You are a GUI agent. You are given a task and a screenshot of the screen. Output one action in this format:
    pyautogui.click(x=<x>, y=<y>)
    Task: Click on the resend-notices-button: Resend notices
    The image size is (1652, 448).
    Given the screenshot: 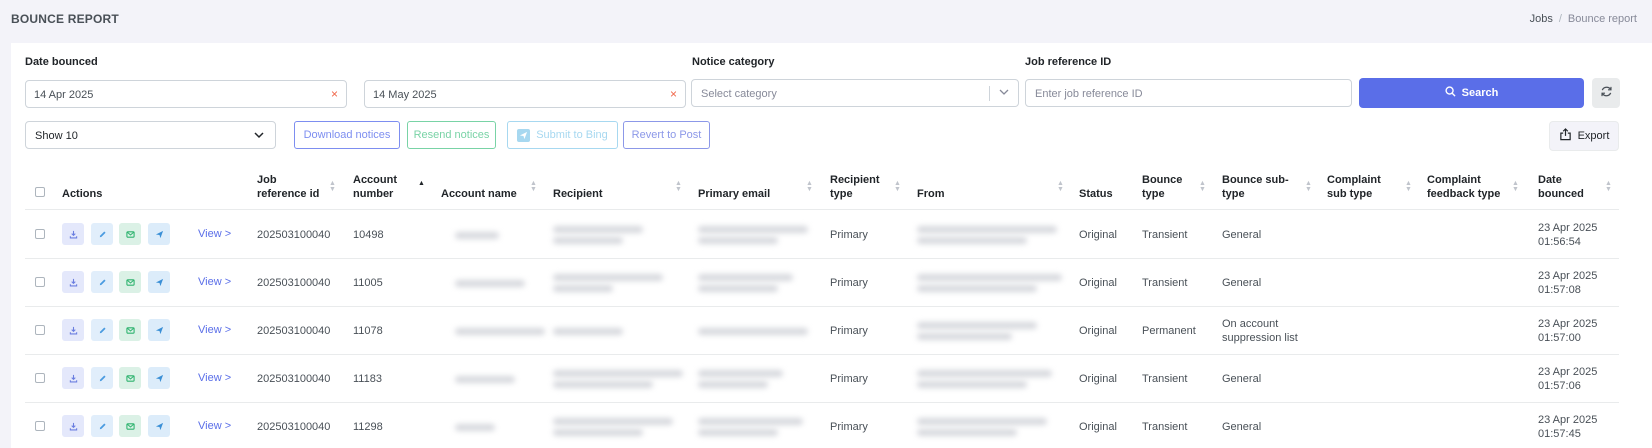 What is the action you would take?
    pyautogui.click(x=451, y=135)
    